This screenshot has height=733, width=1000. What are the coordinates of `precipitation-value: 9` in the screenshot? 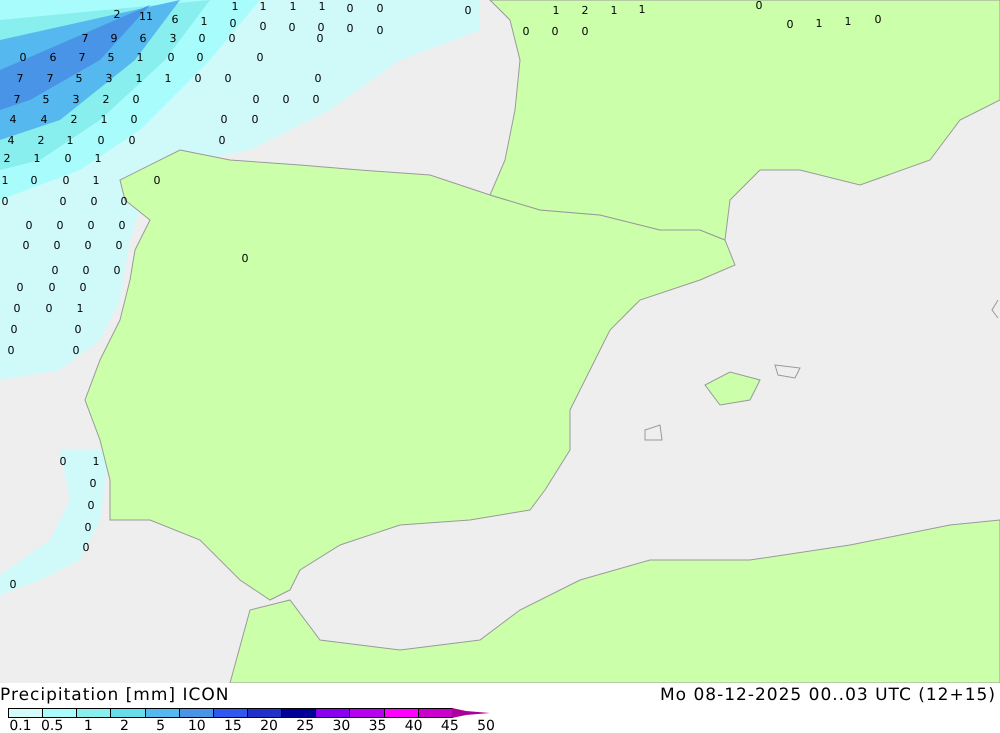 It's located at (114, 38).